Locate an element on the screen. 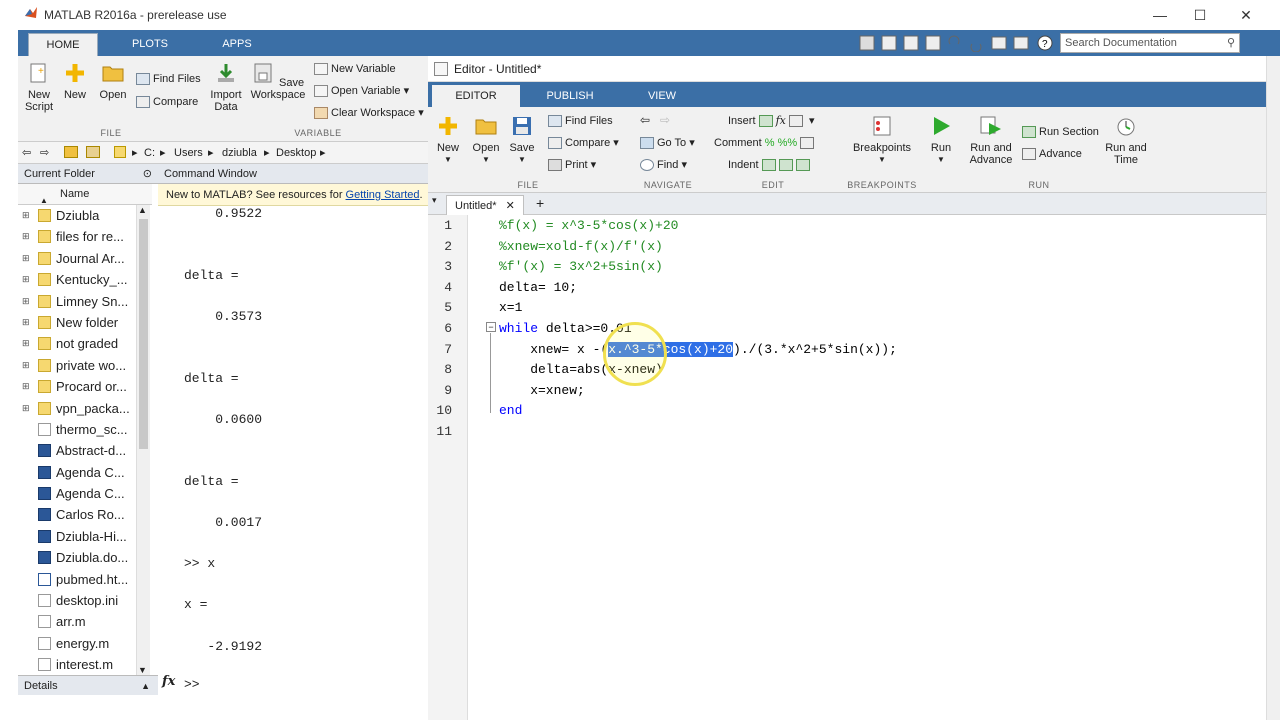  doc-tab-untitled: Untitled* ✕ is located at coordinates (485, 205).